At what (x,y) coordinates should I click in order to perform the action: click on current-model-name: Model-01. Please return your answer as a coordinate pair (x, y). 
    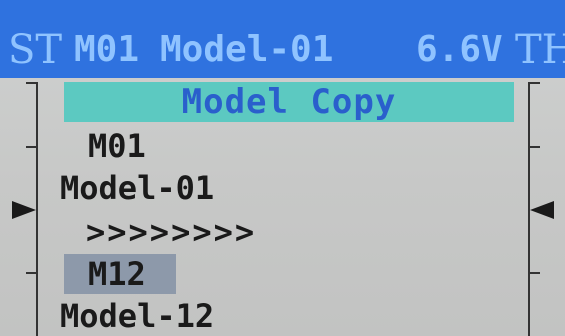
    Looking at the image, I should click on (247, 49).